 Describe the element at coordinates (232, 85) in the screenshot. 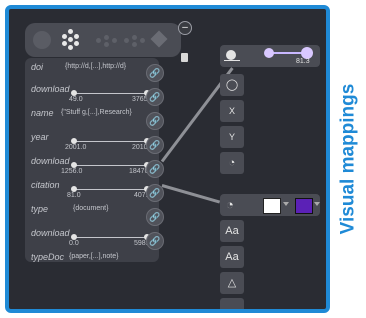

I see `shape-tool-button: ◯` at that location.